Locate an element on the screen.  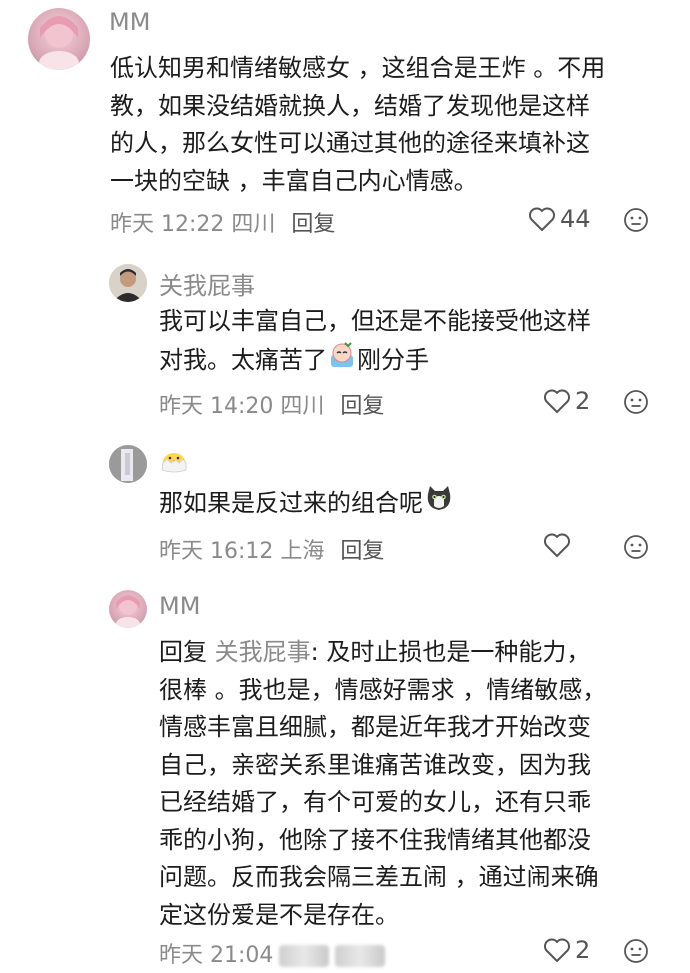
photo-avatar-image is located at coordinates (128, 464).